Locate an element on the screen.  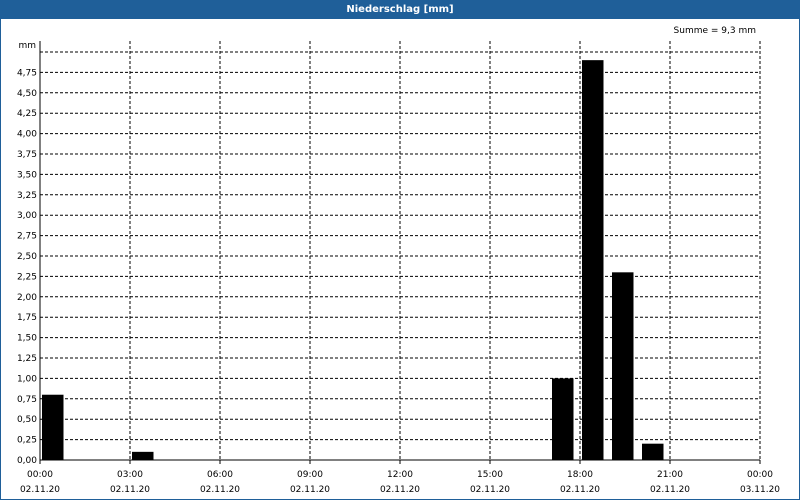
x-tick-label-time: 12:00 is located at coordinates (400, 475).